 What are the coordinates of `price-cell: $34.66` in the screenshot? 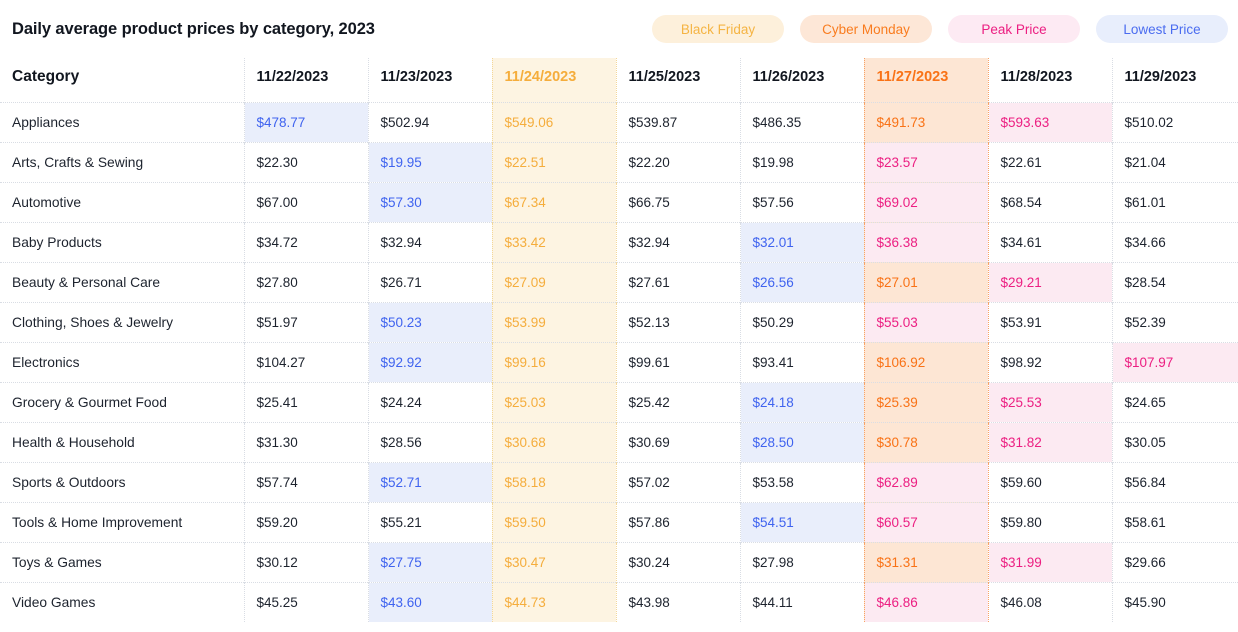 It's located at (1174, 241).